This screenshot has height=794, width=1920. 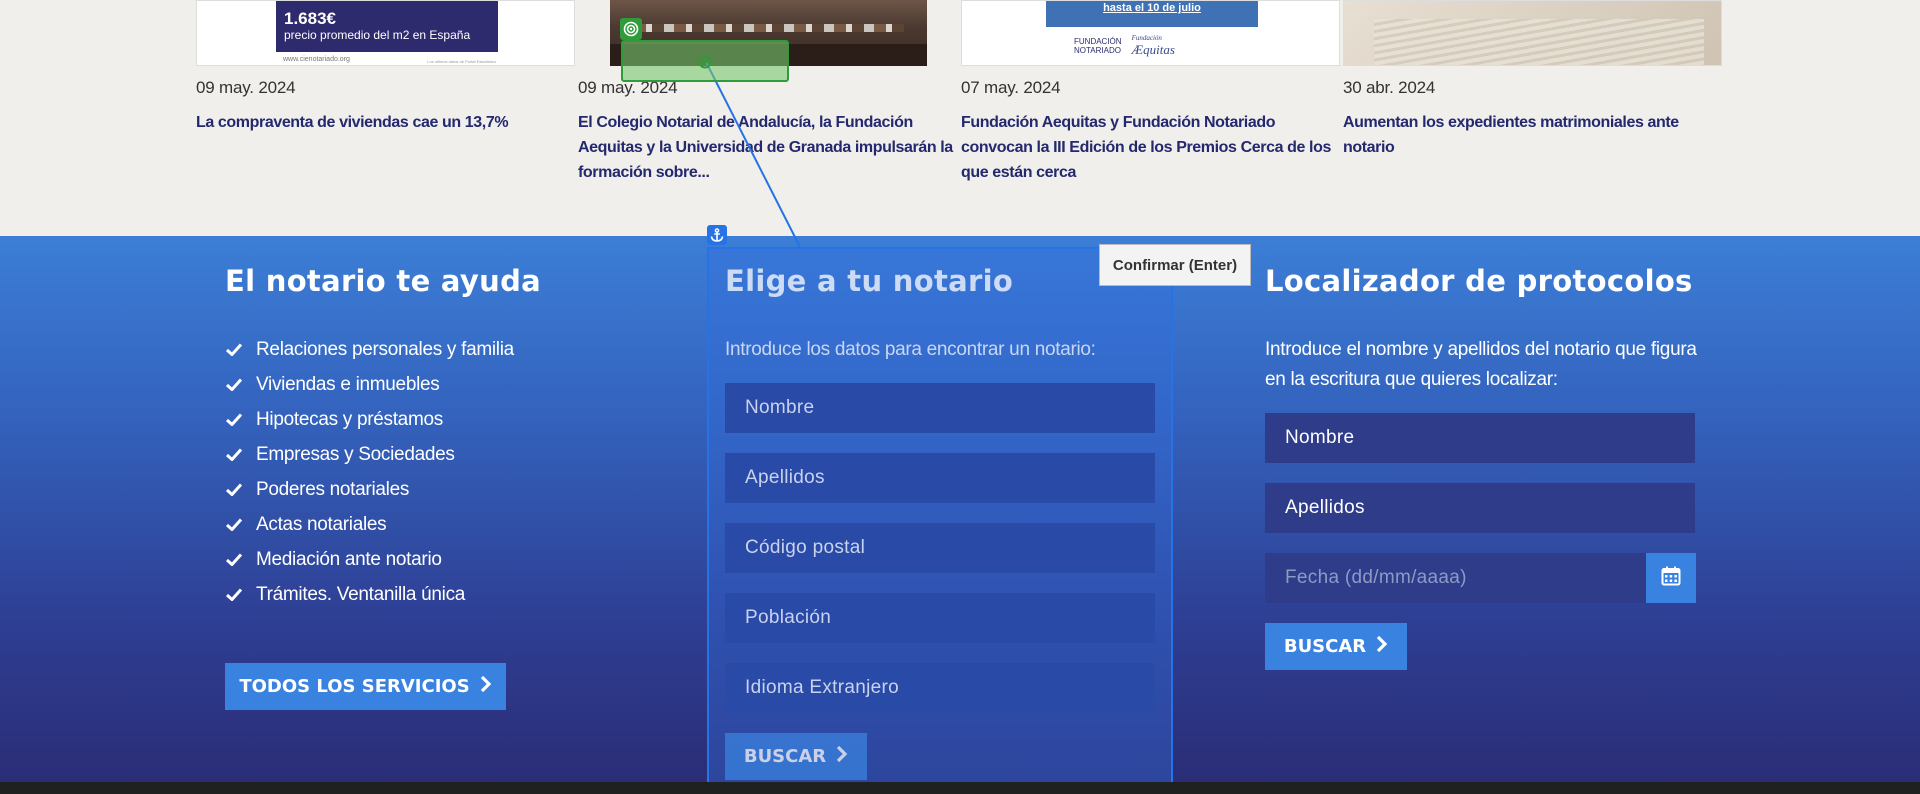 What do you see at coordinates (1175, 265) in the screenshot?
I see `confirm-button: Confirmar (Enter)` at bounding box center [1175, 265].